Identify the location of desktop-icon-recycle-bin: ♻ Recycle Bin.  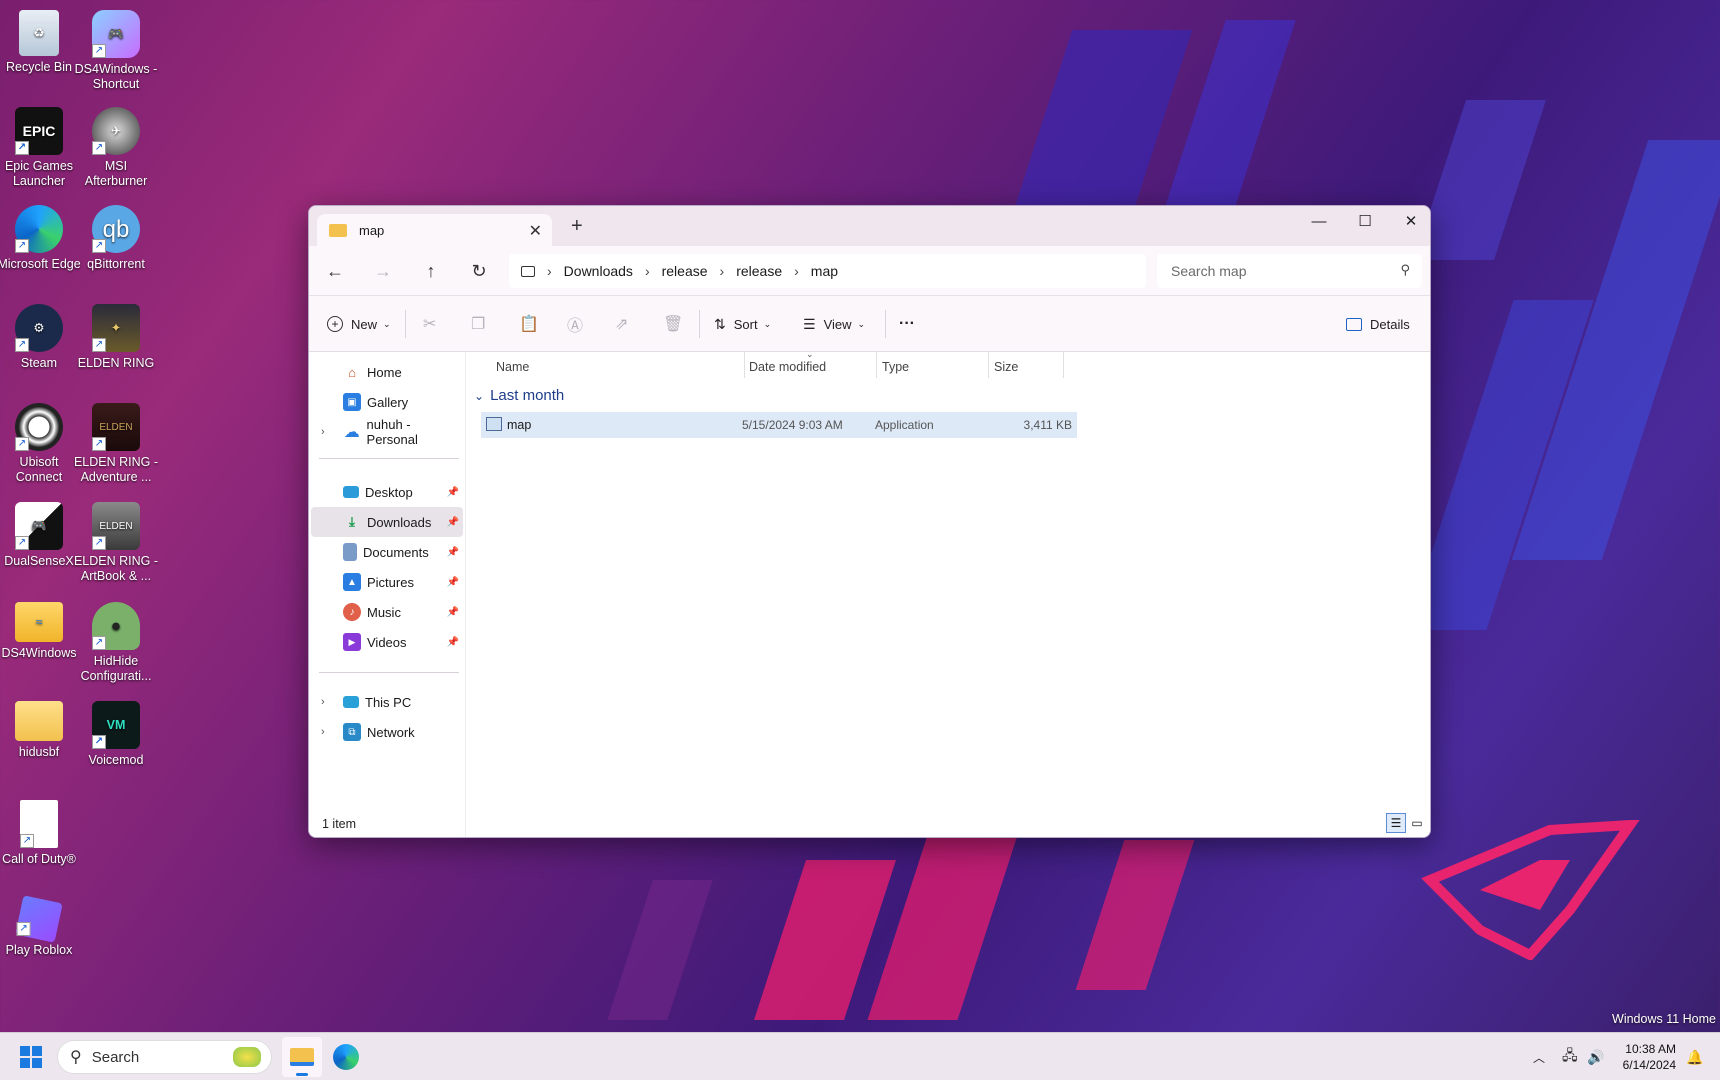
(41, 42).